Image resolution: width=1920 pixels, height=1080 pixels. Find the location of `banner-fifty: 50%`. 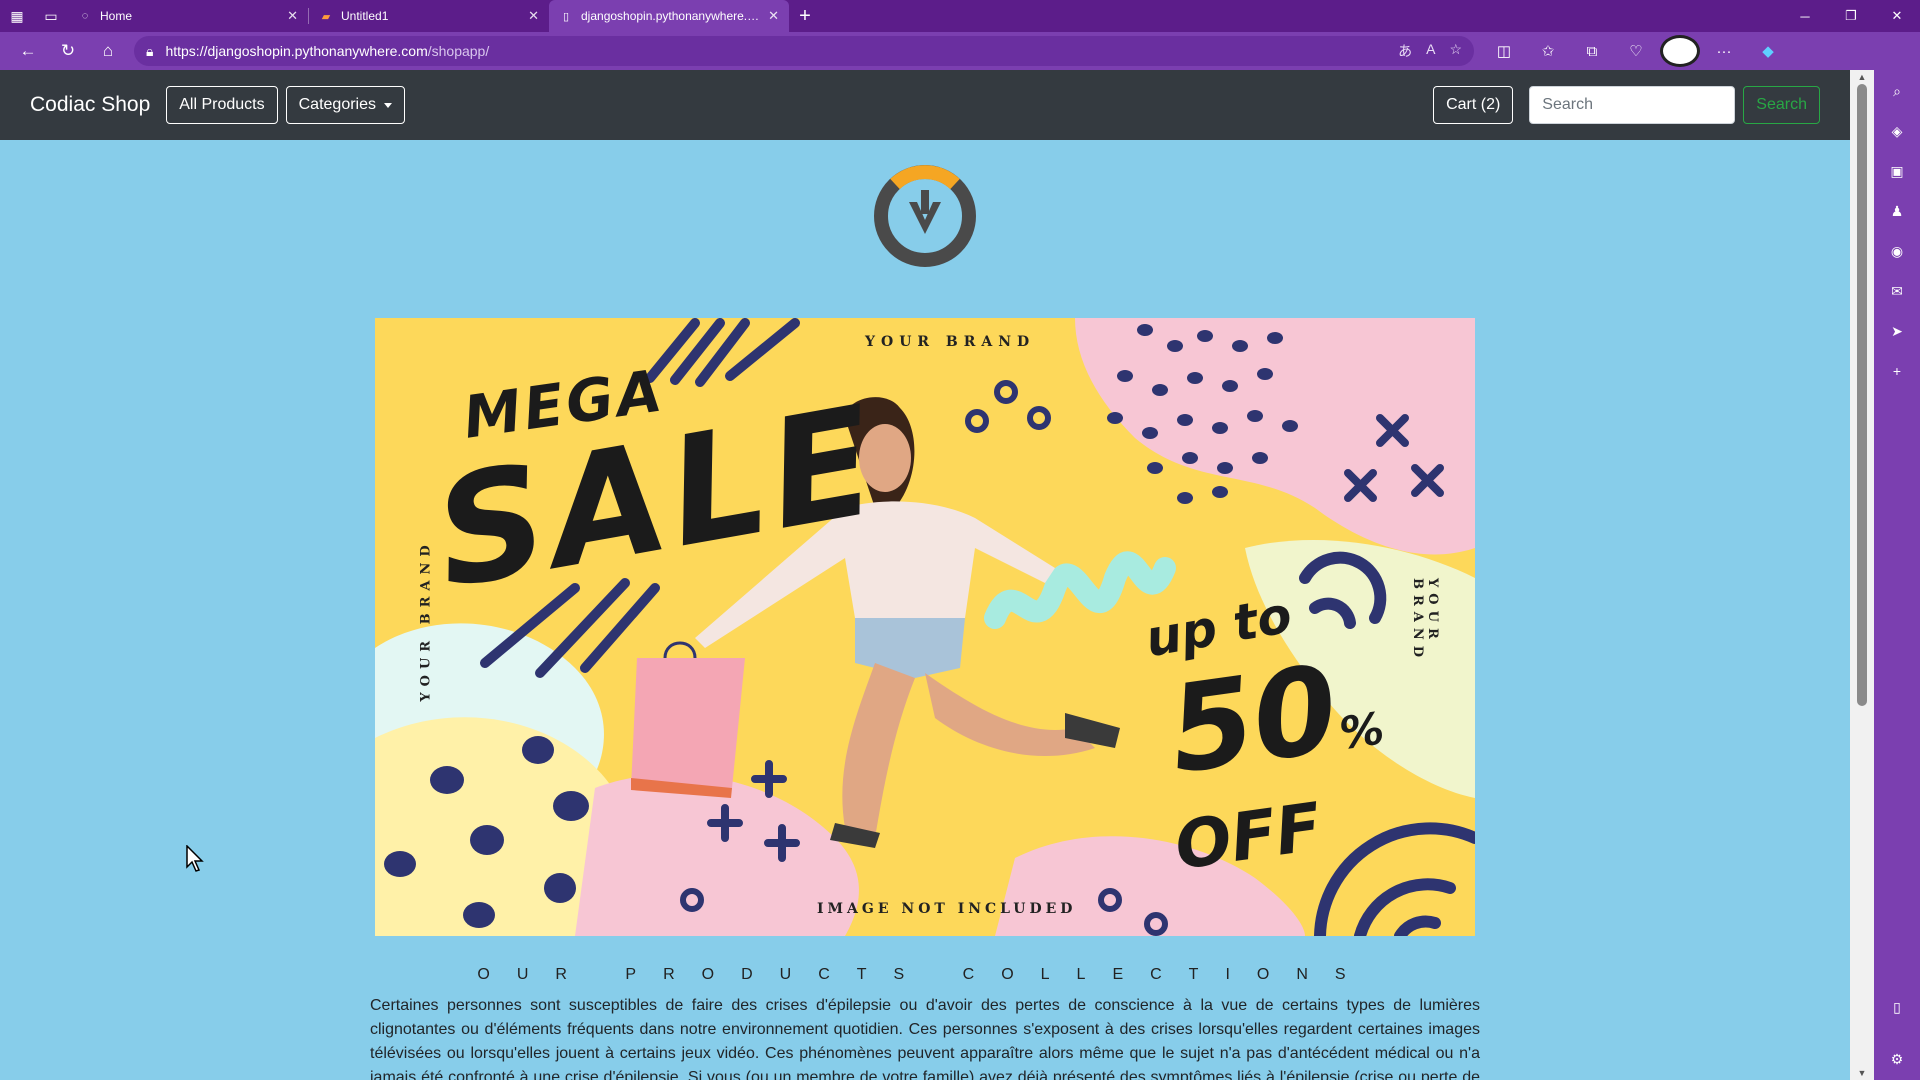

banner-fifty: 50% is located at coordinates (1275, 717).